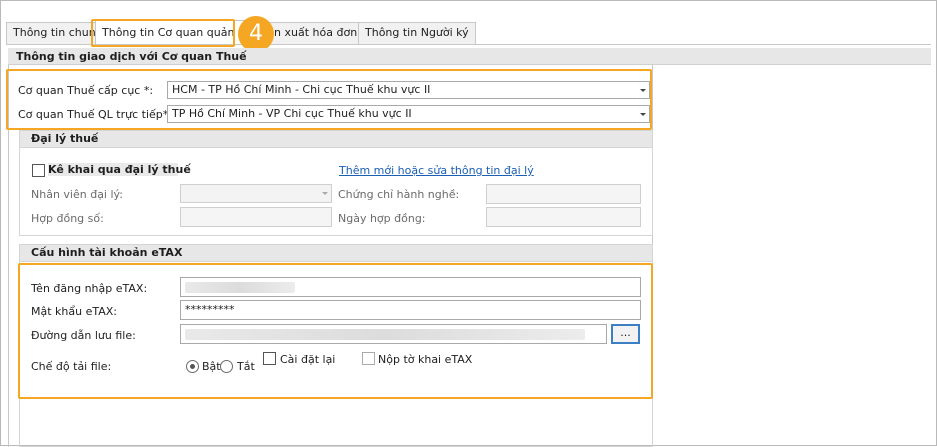 The image size is (937, 447). Describe the element at coordinates (410, 287) in the screenshot. I see `etax-username-input` at that location.